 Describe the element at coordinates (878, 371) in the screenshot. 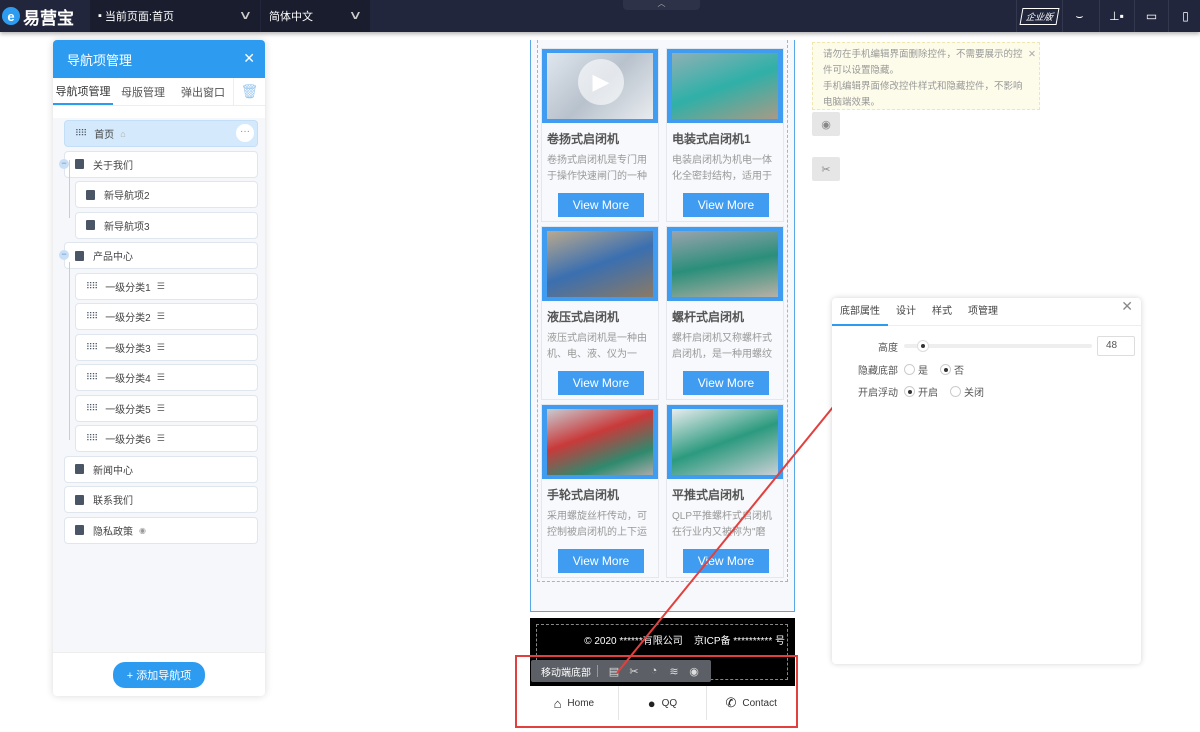

I see `hide-footer-label: 隐藏底部` at that location.